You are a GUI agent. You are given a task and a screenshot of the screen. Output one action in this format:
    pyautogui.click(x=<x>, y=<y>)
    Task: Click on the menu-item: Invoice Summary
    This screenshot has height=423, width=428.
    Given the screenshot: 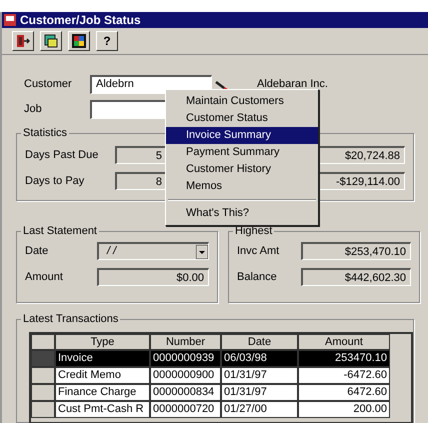 What is the action you would take?
    pyautogui.click(x=242, y=135)
    